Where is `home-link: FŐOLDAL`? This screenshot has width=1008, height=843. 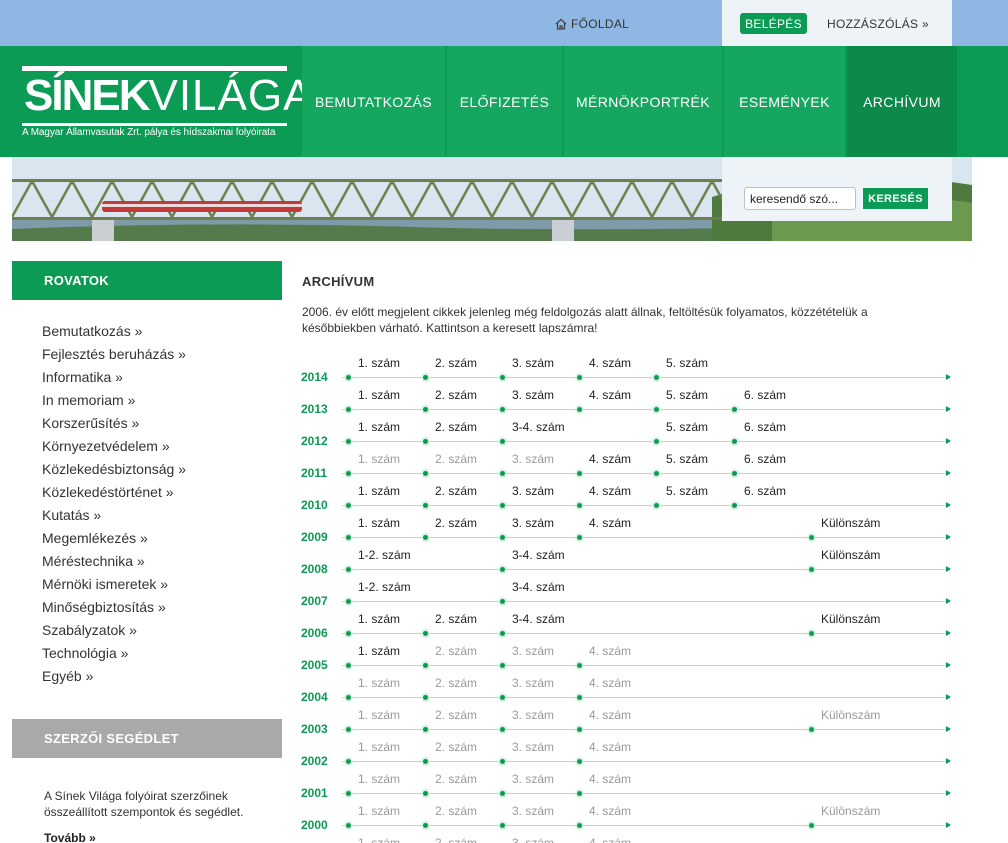 home-link: FŐOLDAL is located at coordinates (592, 24).